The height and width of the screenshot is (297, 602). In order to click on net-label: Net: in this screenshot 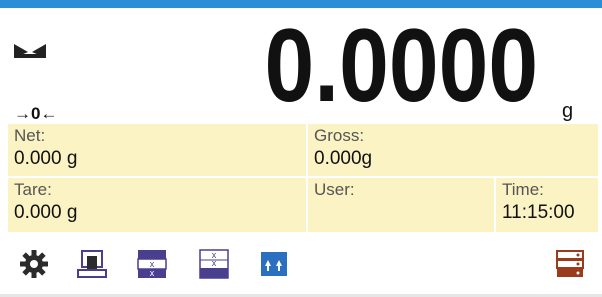, I will do `click(30, 135)`.